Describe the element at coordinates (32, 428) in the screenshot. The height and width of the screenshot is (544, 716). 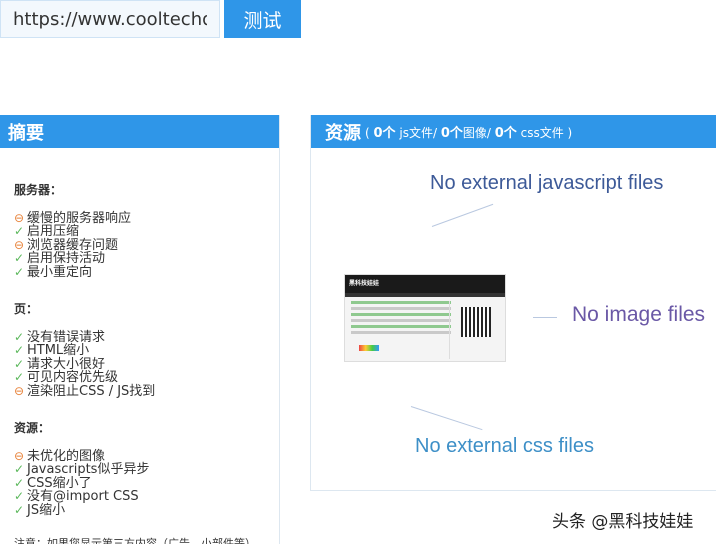
I see `section-title: 资源：` at that location.